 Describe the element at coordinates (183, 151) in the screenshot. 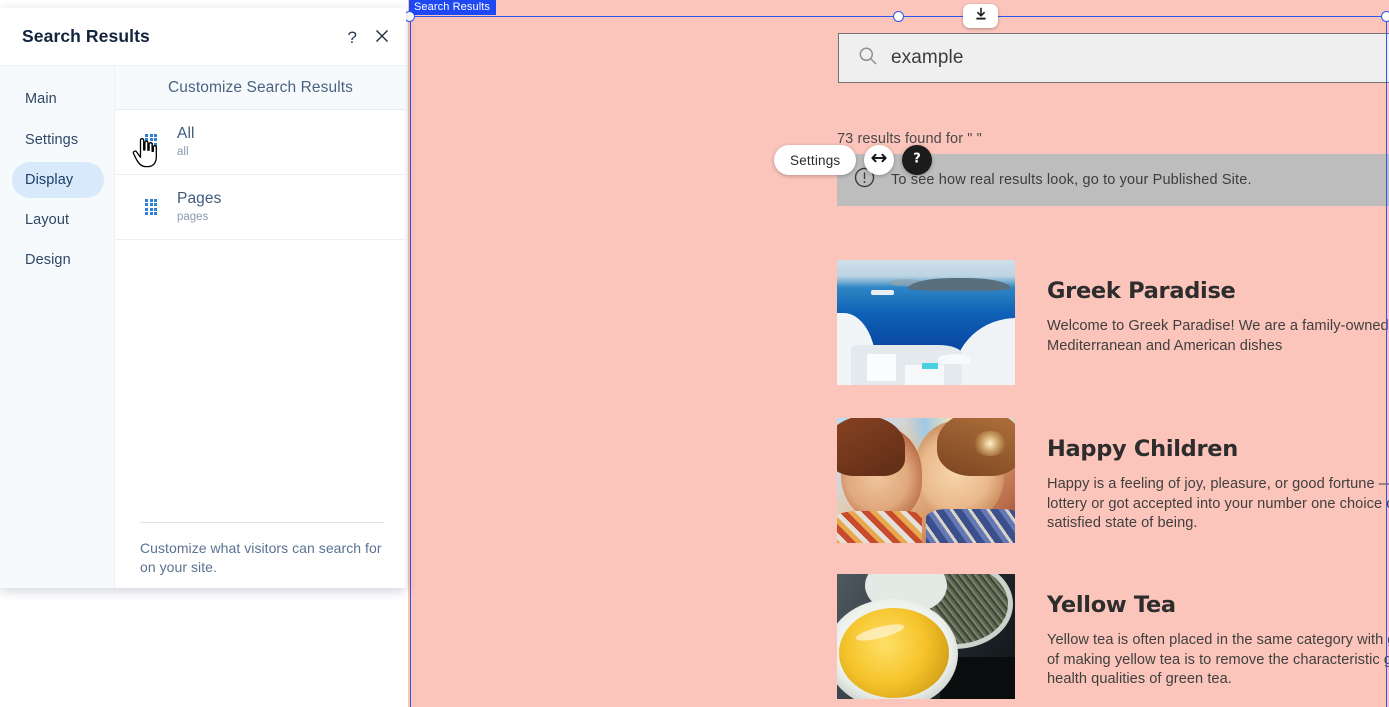

I see `display-option-sublabel: all` at that location.